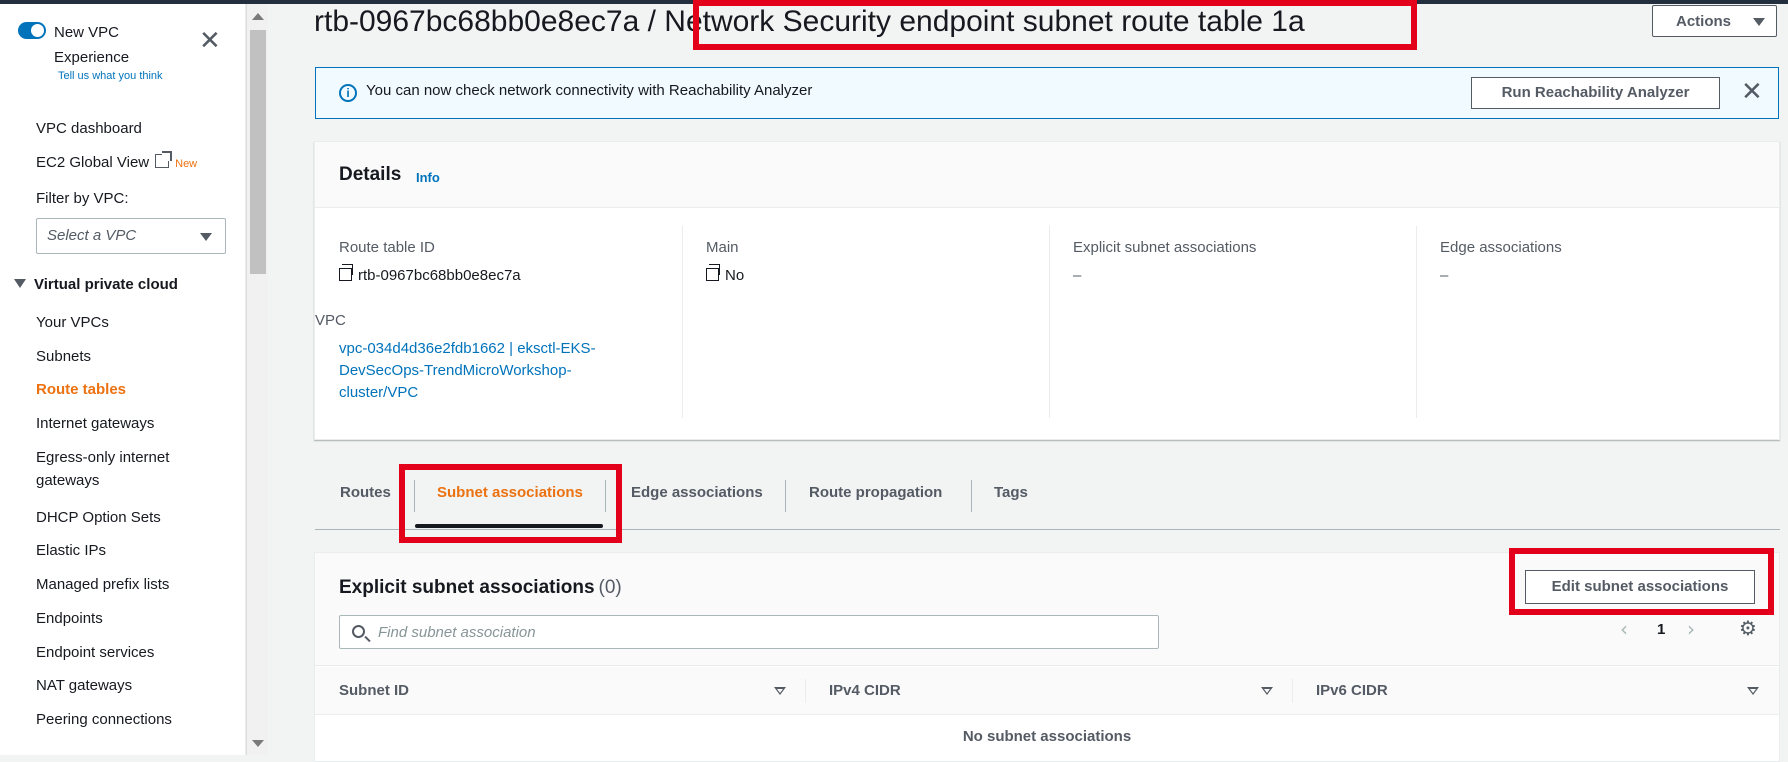 Image resolution: width=1788 pixels, height=762 pixels. Describe the element at coordinates (1165, 247) in the screenshot. I see `explicit-associations-label: Explicit subnet associations` at that location.